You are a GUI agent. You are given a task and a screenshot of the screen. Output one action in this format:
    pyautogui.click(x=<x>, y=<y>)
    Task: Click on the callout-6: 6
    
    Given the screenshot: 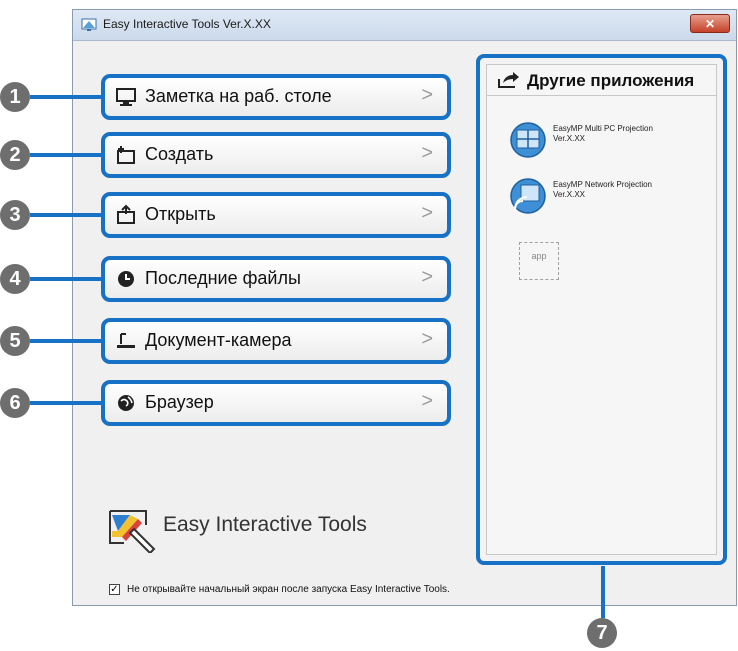 What is the action you would take?
    pyautogui.click(x=15, y=403)
    